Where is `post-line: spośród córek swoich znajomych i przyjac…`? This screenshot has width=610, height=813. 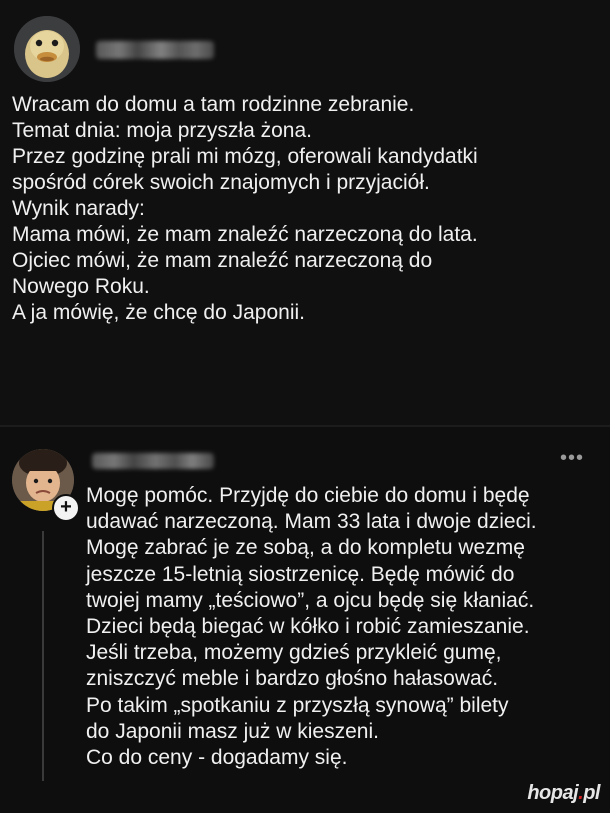
post-line: spośród córek swoich znajomych i przyjac… is located at coordinates (221, 182).